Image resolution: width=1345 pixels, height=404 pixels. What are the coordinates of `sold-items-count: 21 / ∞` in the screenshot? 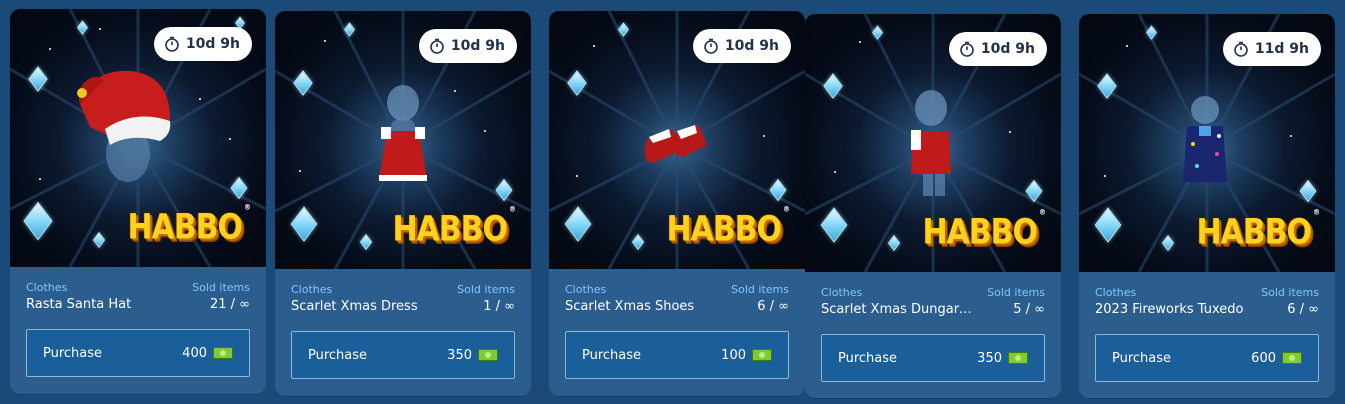 It's located at (229, 304).